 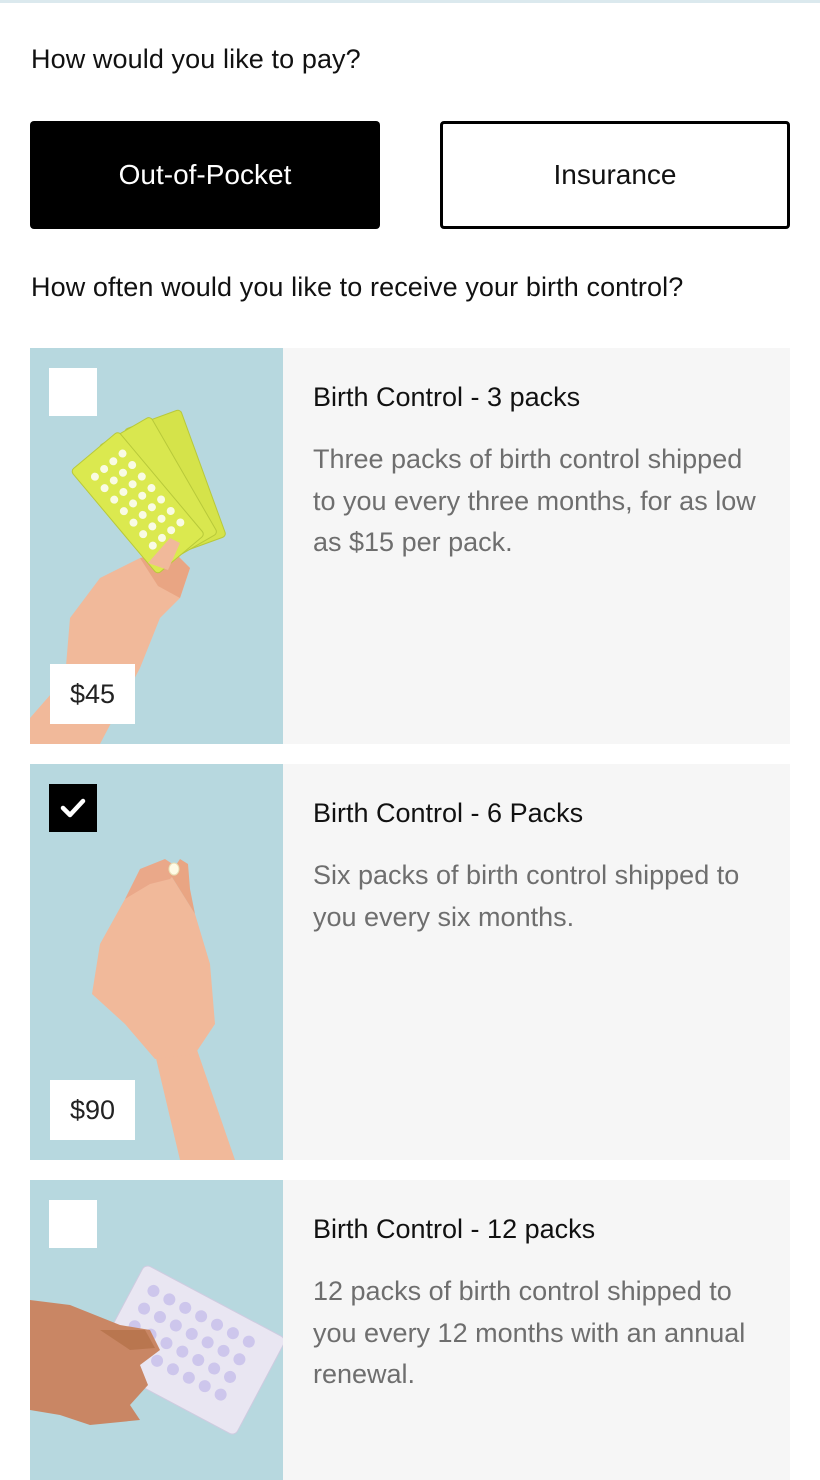 What do you see at coordinates (156, 1330) in the screenshot?
I see `product-image-12-packs` at bounding box center [156, 1330].